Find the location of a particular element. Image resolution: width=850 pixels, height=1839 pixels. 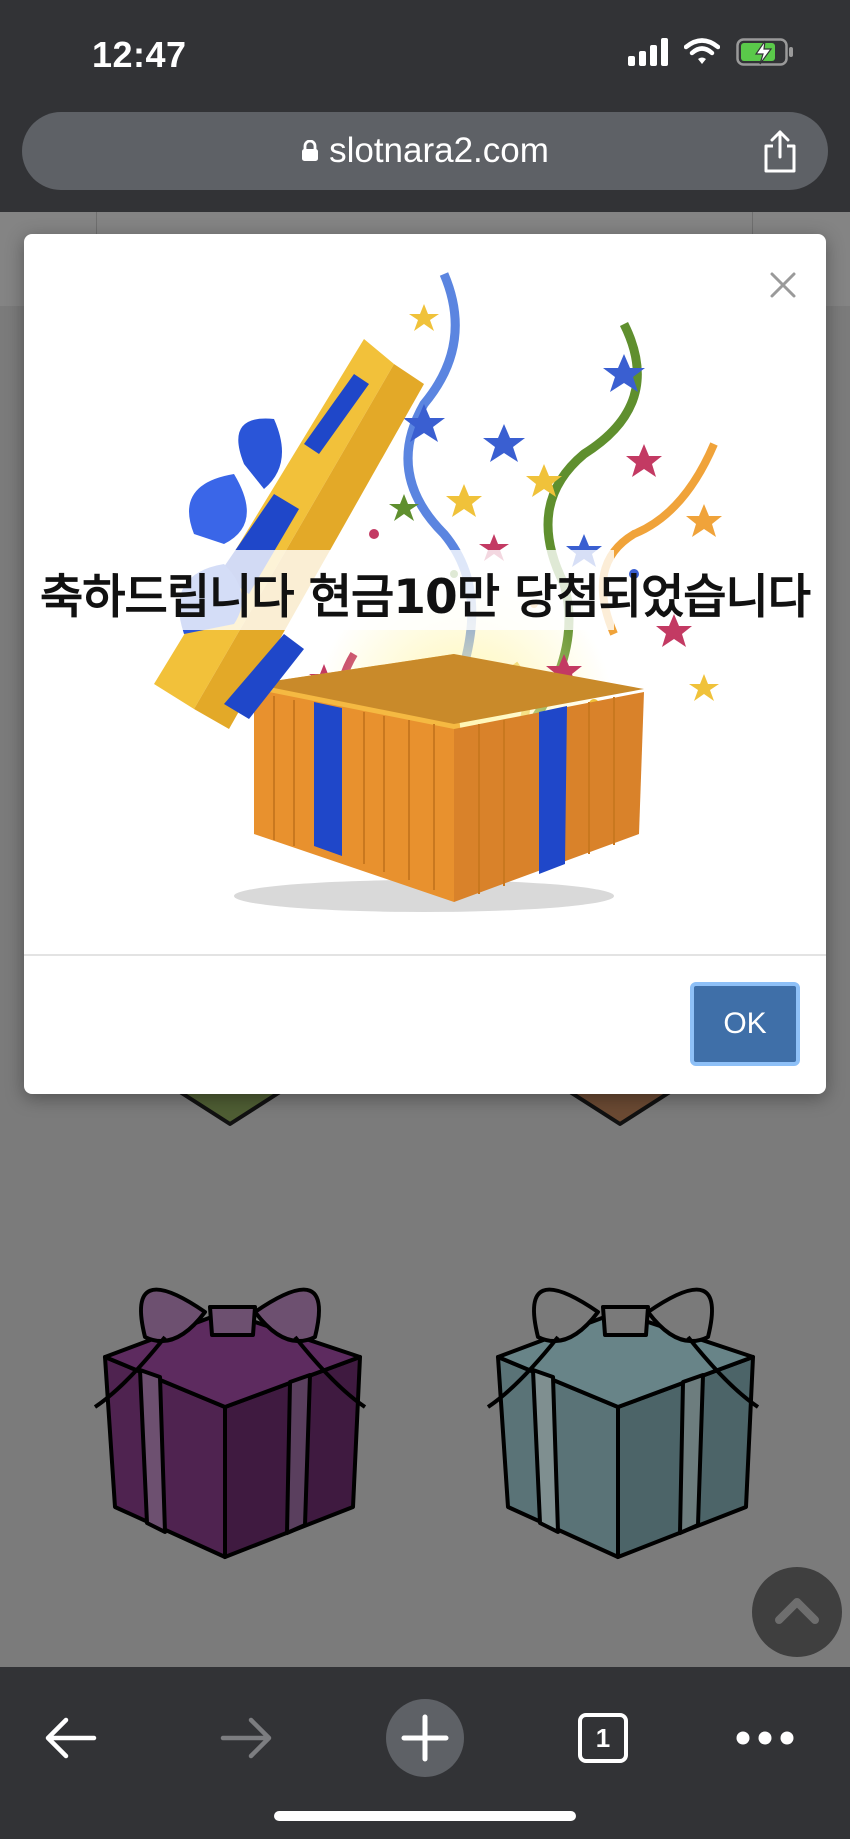

new-tab-button is located at coordinates (425, 1738).